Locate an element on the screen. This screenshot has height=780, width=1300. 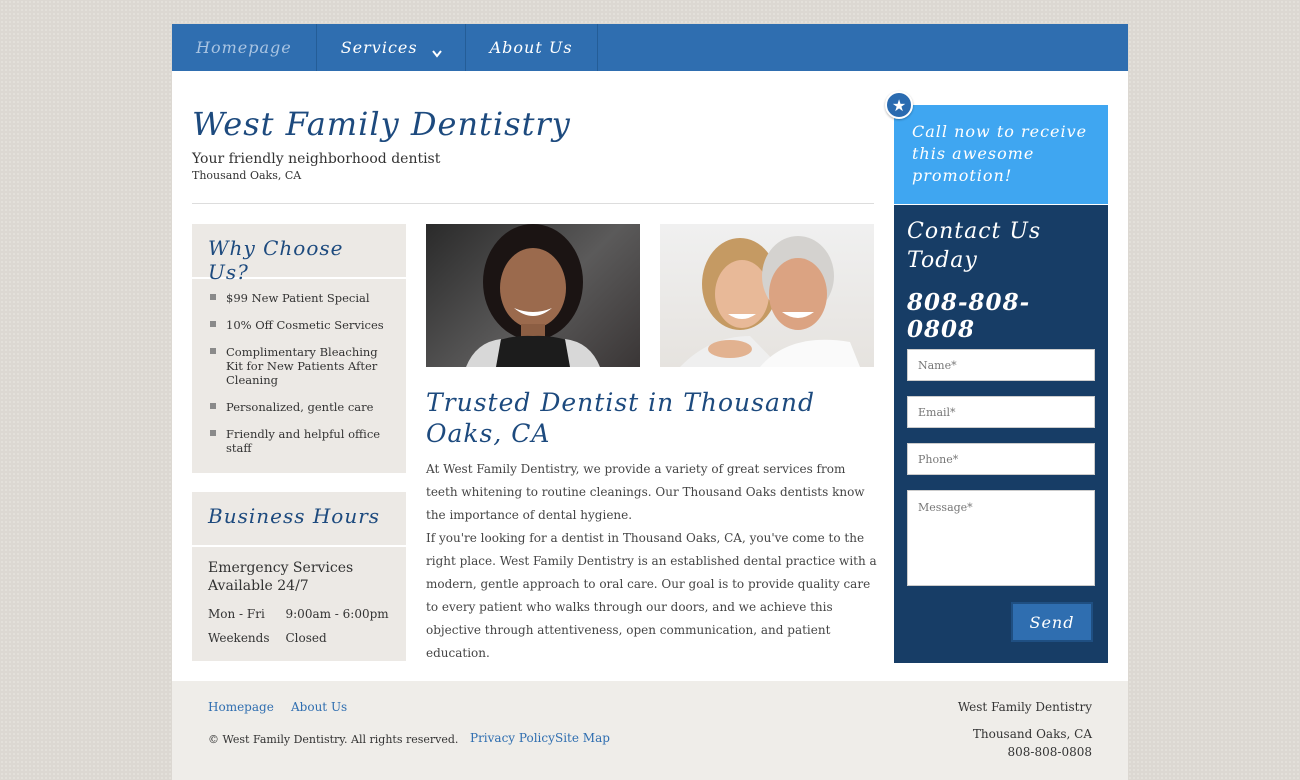
chevron-down-icon is located at coordinates (436, 50).